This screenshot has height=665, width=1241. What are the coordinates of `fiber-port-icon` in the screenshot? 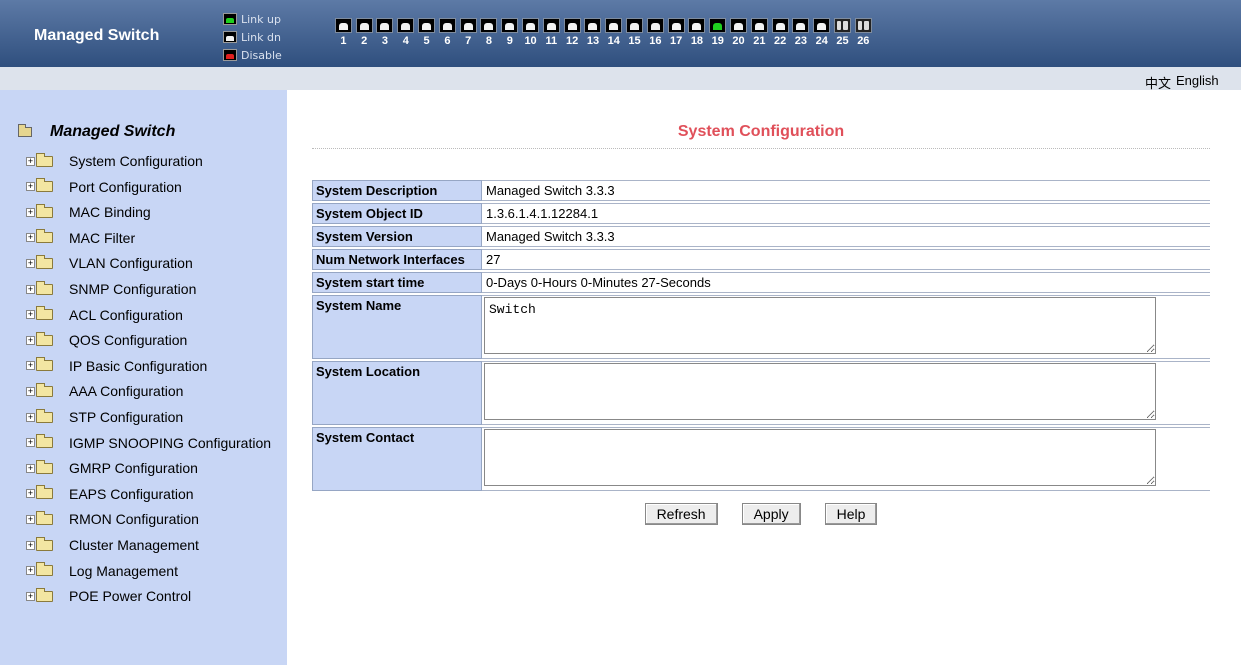 It's located at (863, 25).